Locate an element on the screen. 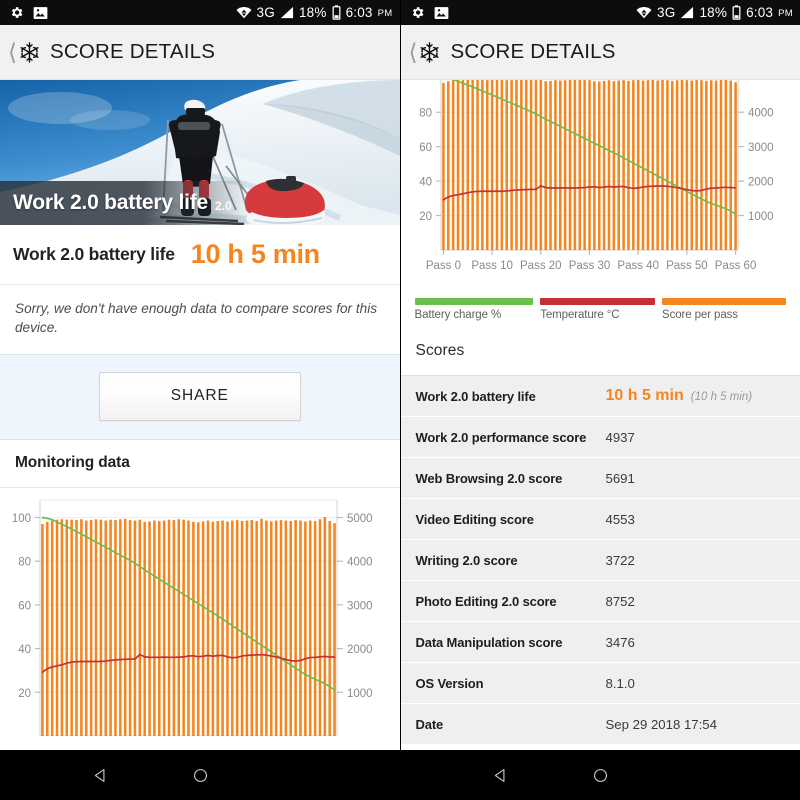 Image resolution: width=800 pixels, height=800 pixels. svg-text: Pass 50 is located at coordinates (687, 266).